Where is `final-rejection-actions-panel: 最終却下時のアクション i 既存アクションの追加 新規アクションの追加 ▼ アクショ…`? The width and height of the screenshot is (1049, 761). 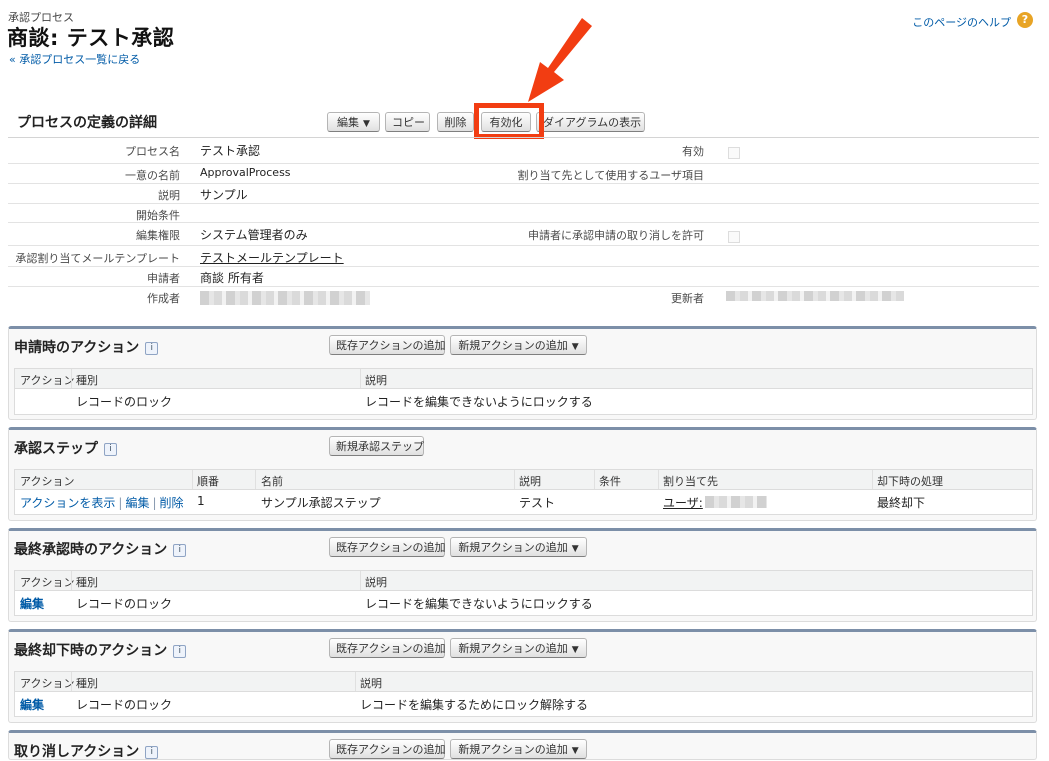
final-rejection-actions-panel: 最終却下時のアクション i 既存アクションの追加 新規アクションの追加 ▼ アクショ… is located at coordinates (522, 676).